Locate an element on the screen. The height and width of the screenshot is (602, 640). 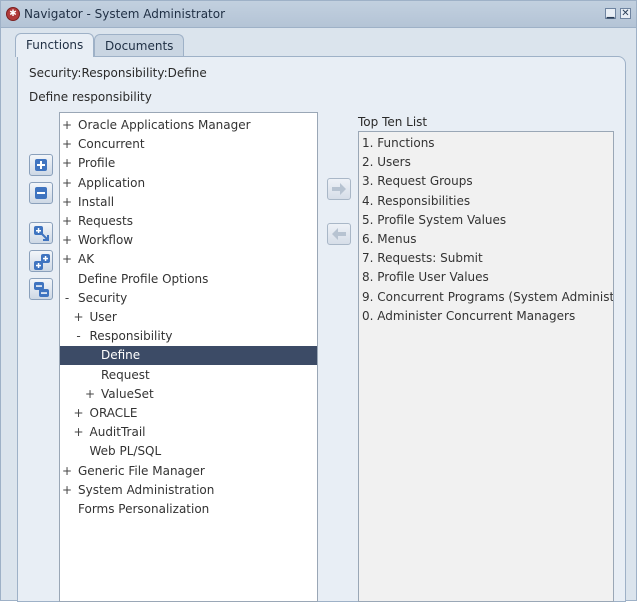
tree-item: + Application is located at coordinates (188, 183).